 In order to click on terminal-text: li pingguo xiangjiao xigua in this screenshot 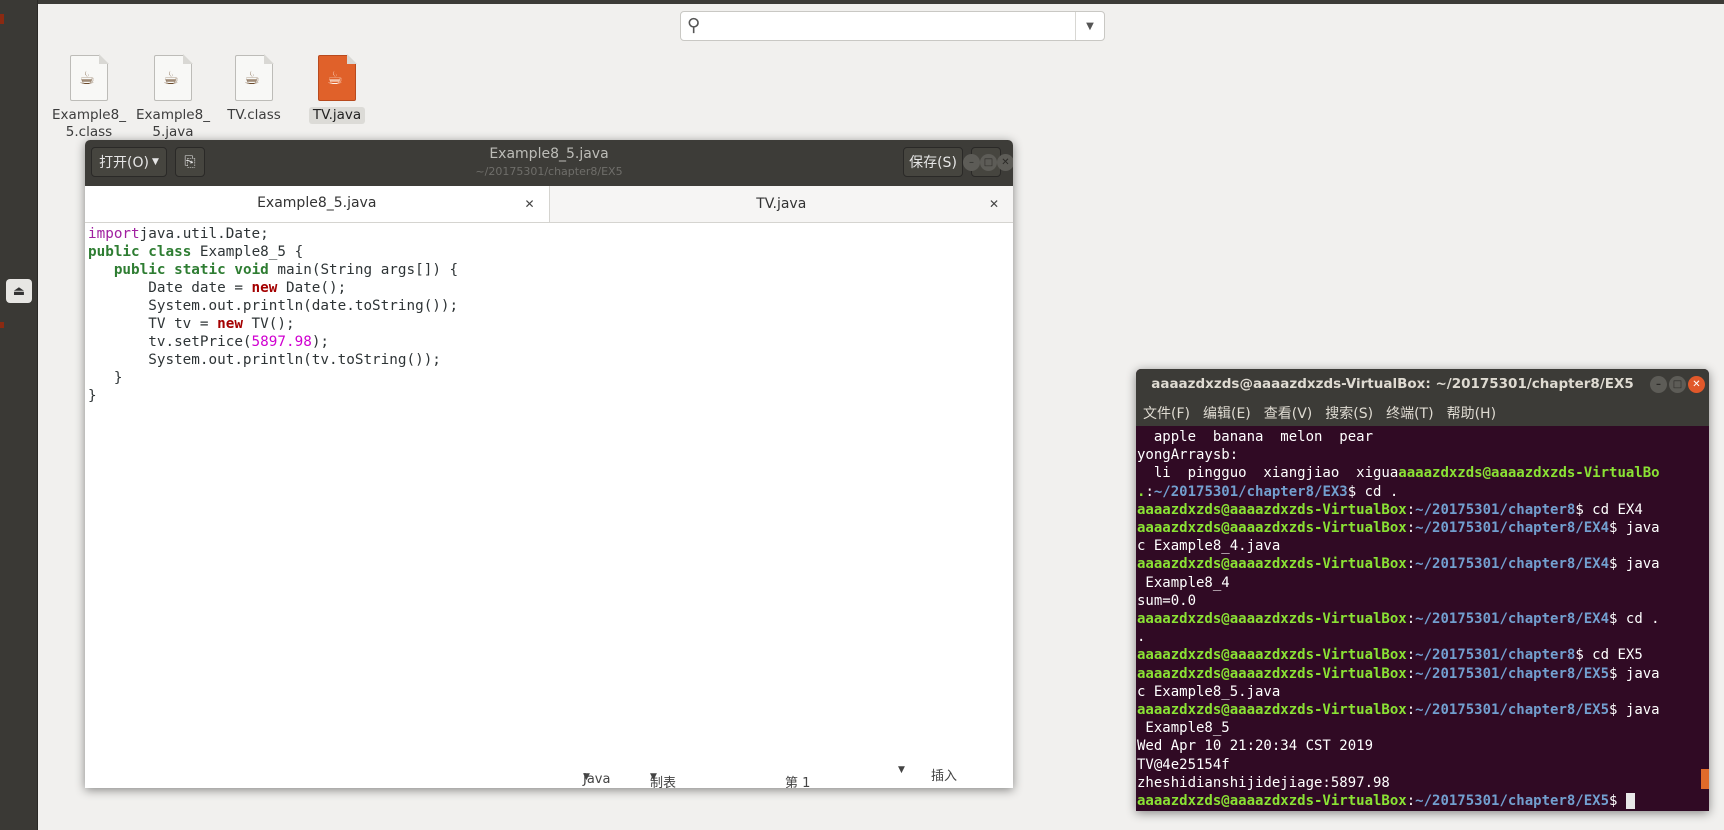, I will do `click(1268, 473)`.